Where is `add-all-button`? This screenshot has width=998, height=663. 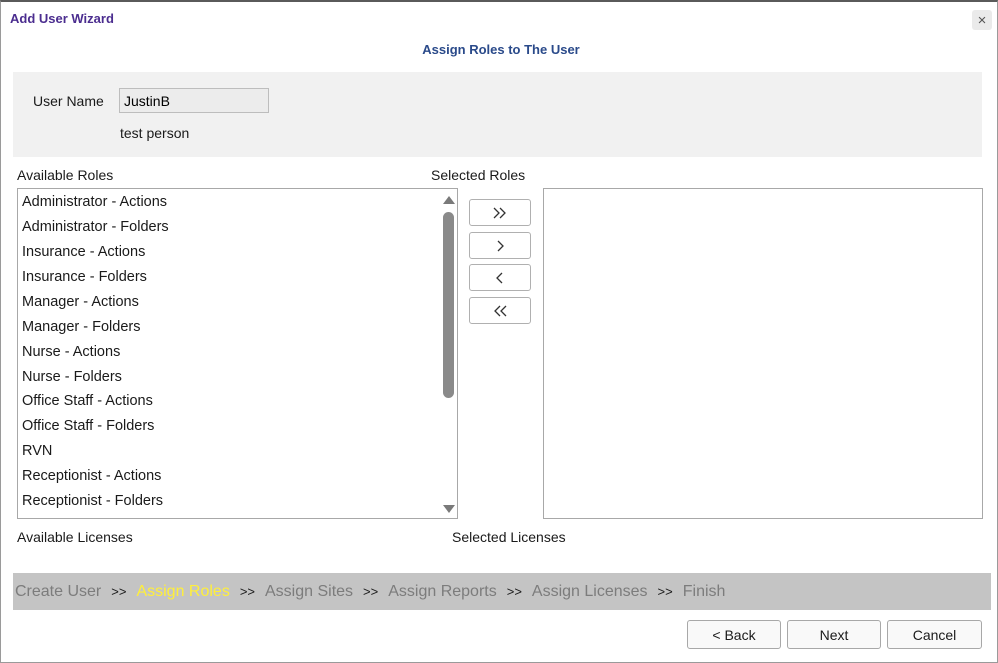 add-all-button is located at coordinates (500, 212).